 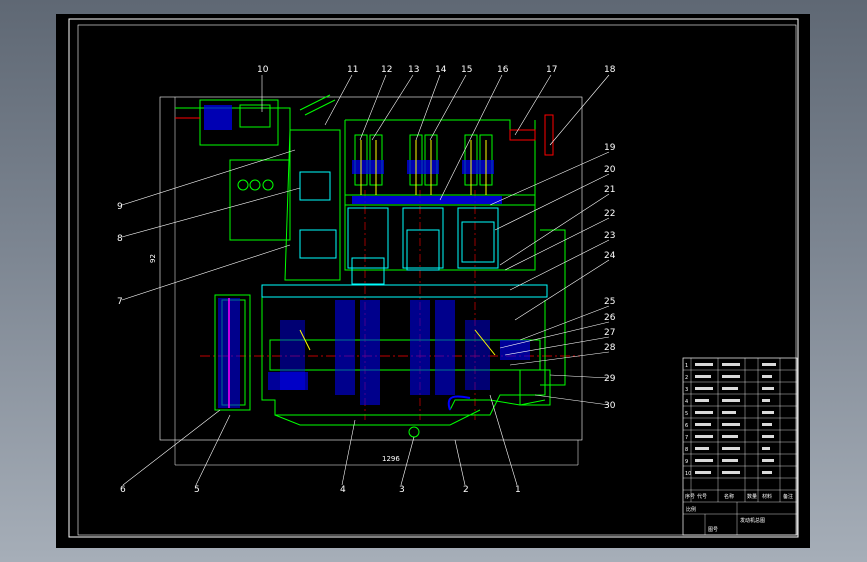 I want to click on bom-row-2-no: 2, so click(x=686, y=378).